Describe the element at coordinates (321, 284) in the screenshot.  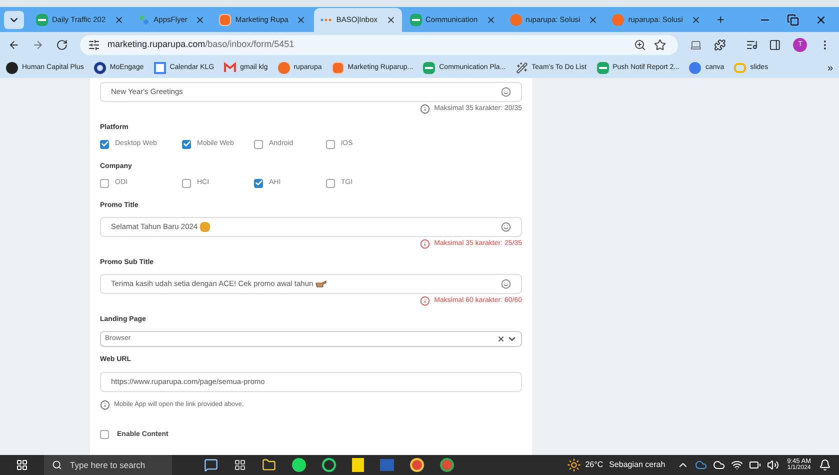
I see `pointing-hand-icon` at that location.